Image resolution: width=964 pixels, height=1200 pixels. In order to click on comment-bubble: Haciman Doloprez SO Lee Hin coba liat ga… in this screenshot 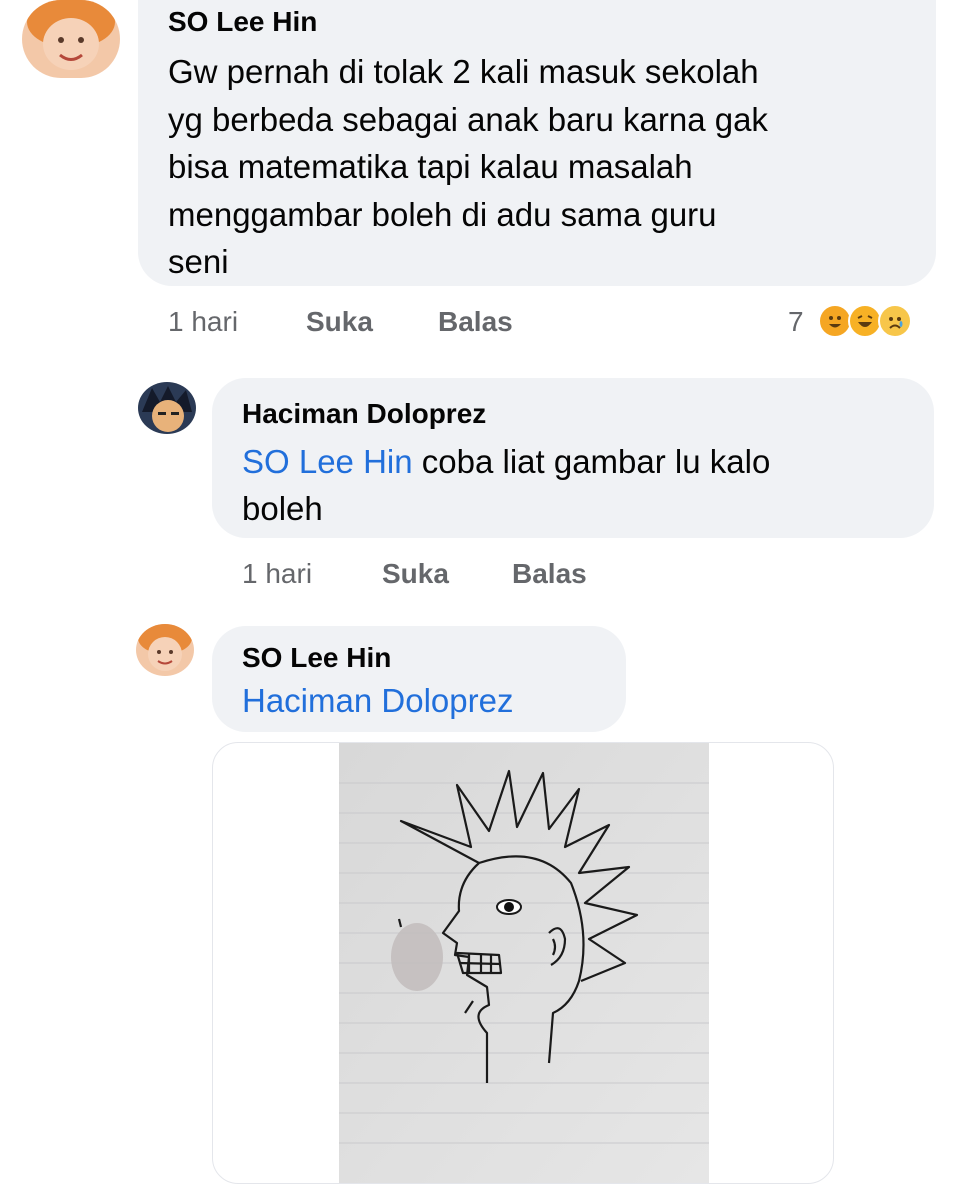, I will do `click(573, 458)`.